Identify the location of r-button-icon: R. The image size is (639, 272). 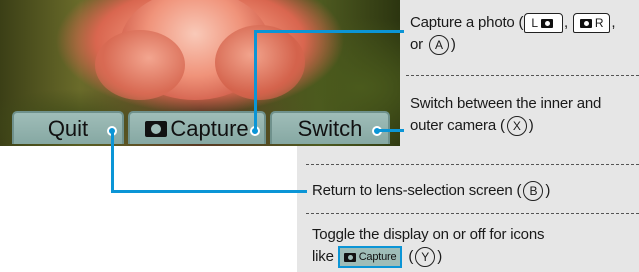
(591, 23).